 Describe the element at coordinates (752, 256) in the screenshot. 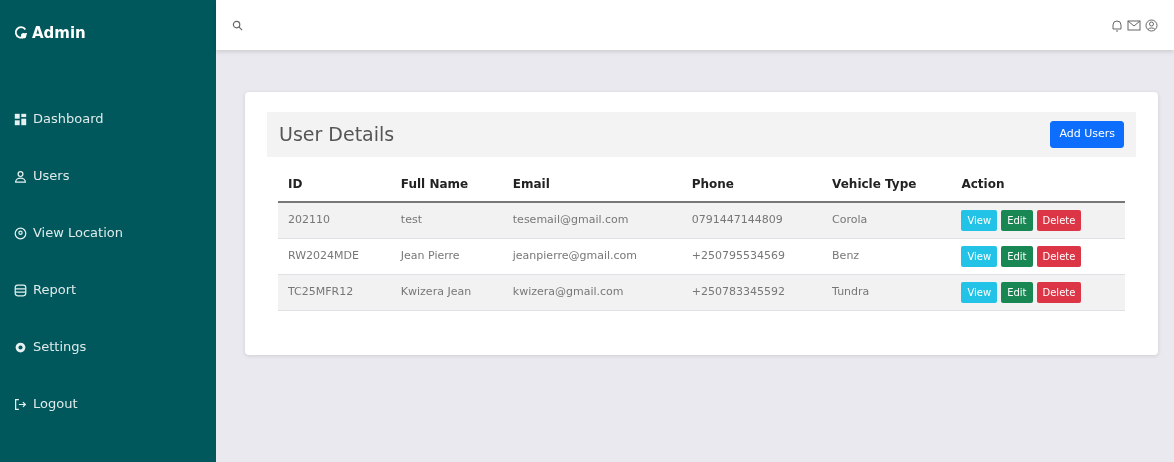

I see `table-cell: +250795534569` at that location.